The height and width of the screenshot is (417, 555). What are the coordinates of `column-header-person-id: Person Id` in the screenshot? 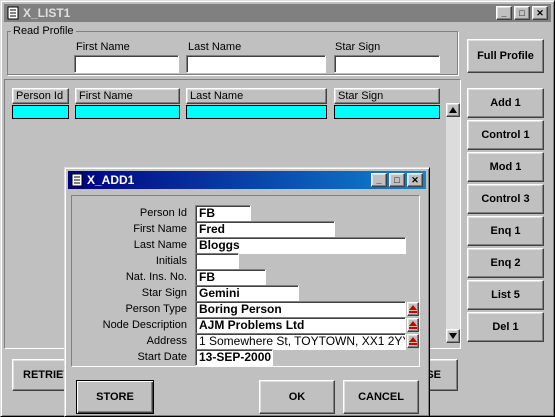 It's located at (40, 96).